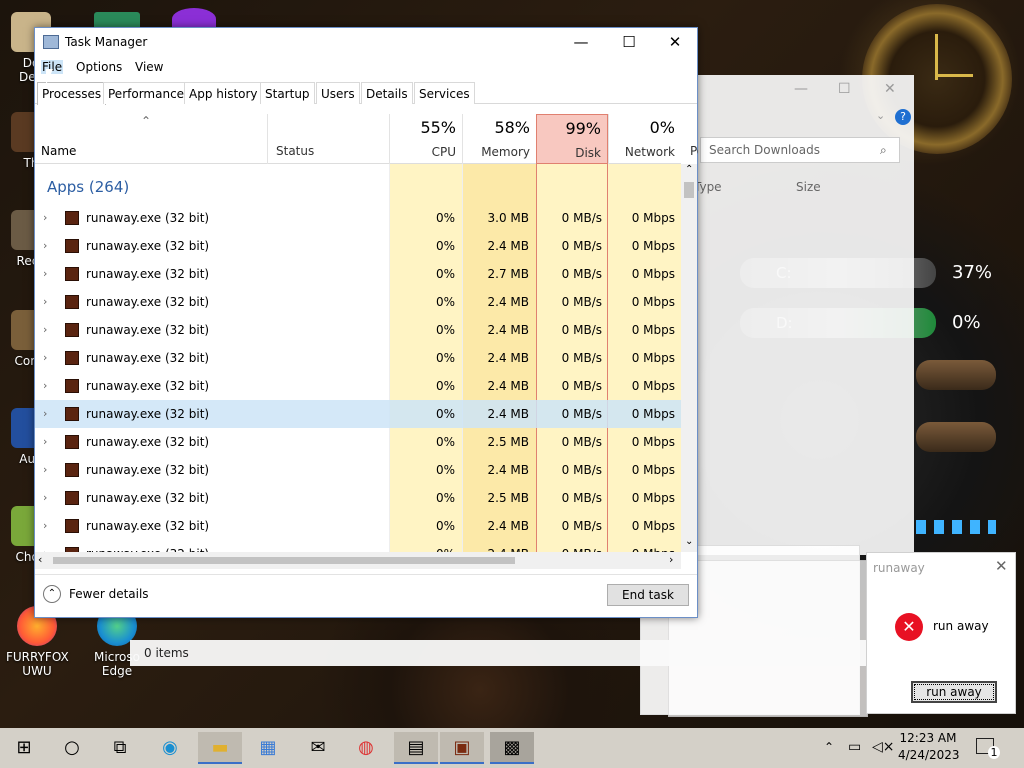 The width and height of the screenshot is (1024, 768). Describe the element at coordinates (318, 748) in the screenshot. I see `mail-icon: ✉` at that location.